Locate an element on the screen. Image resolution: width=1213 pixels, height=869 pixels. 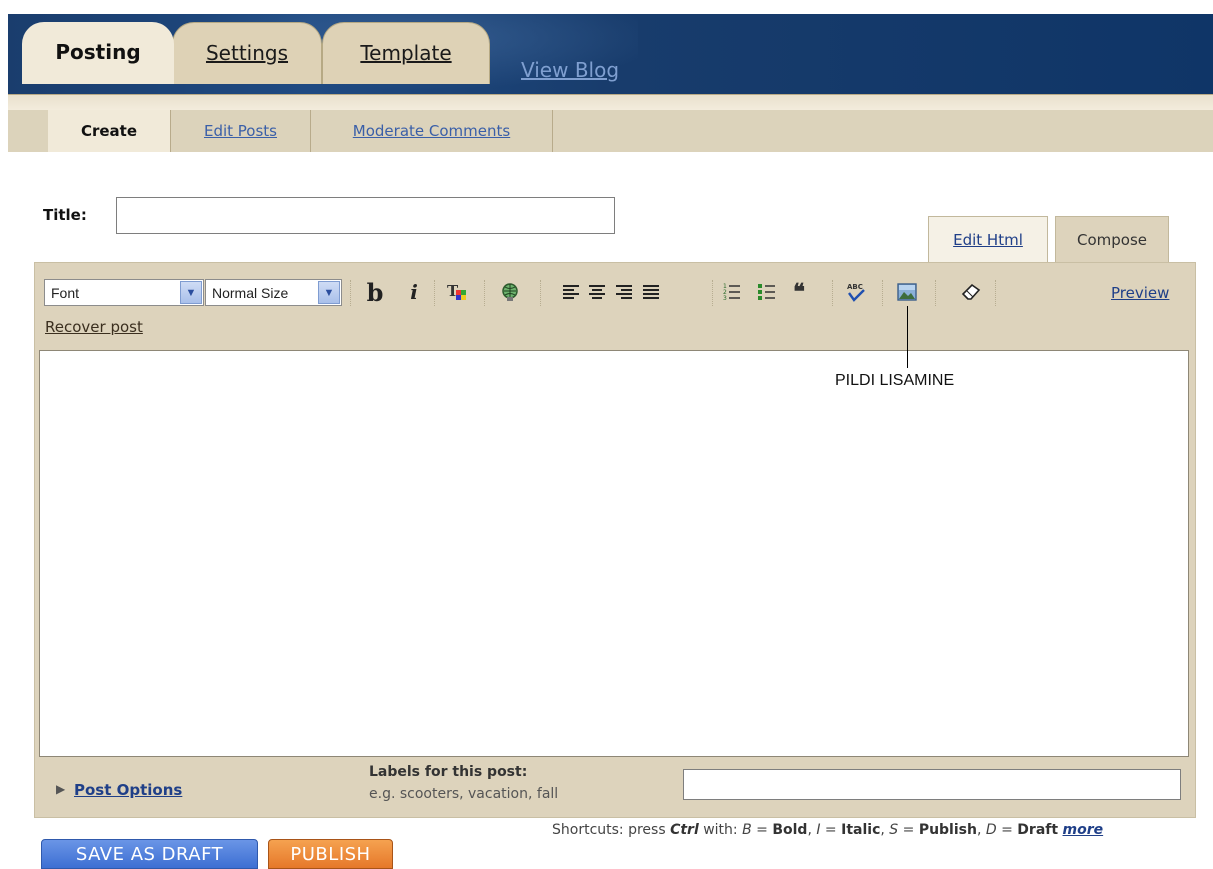
spellcheck-icon: ABC is located at coordinates (856, 292).